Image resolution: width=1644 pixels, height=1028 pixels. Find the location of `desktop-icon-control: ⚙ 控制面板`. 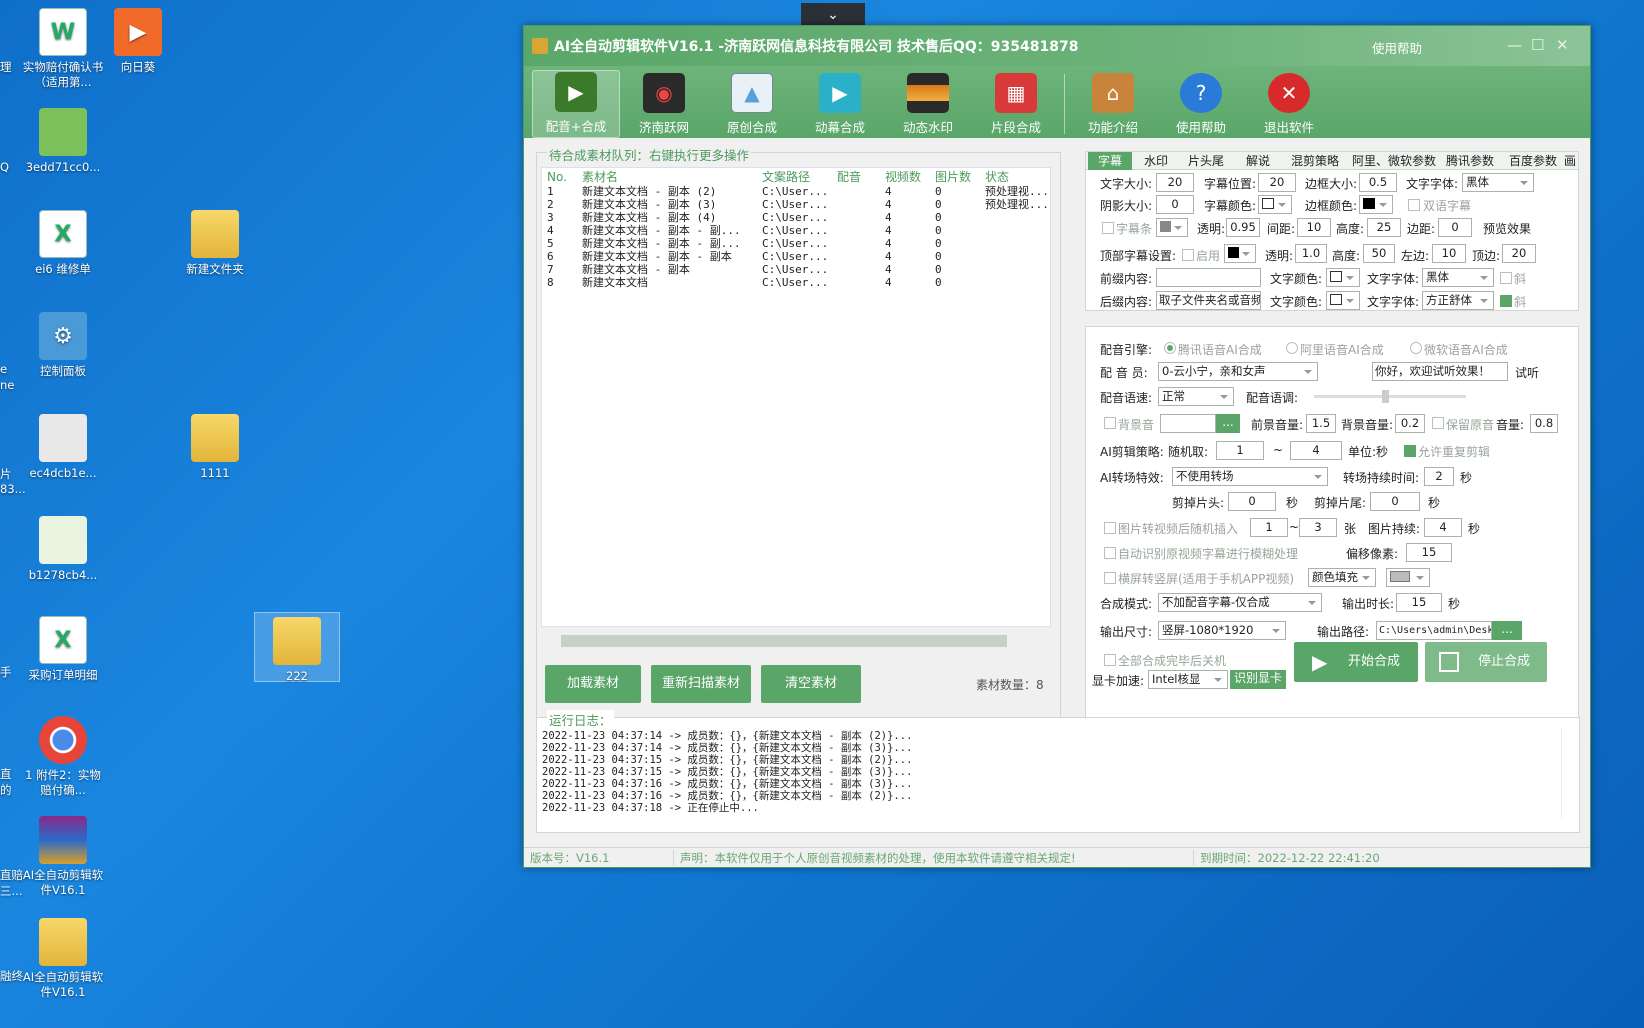

desktop-icon-control: ⚙ 控制面板 is located at coordinates (63, 345).